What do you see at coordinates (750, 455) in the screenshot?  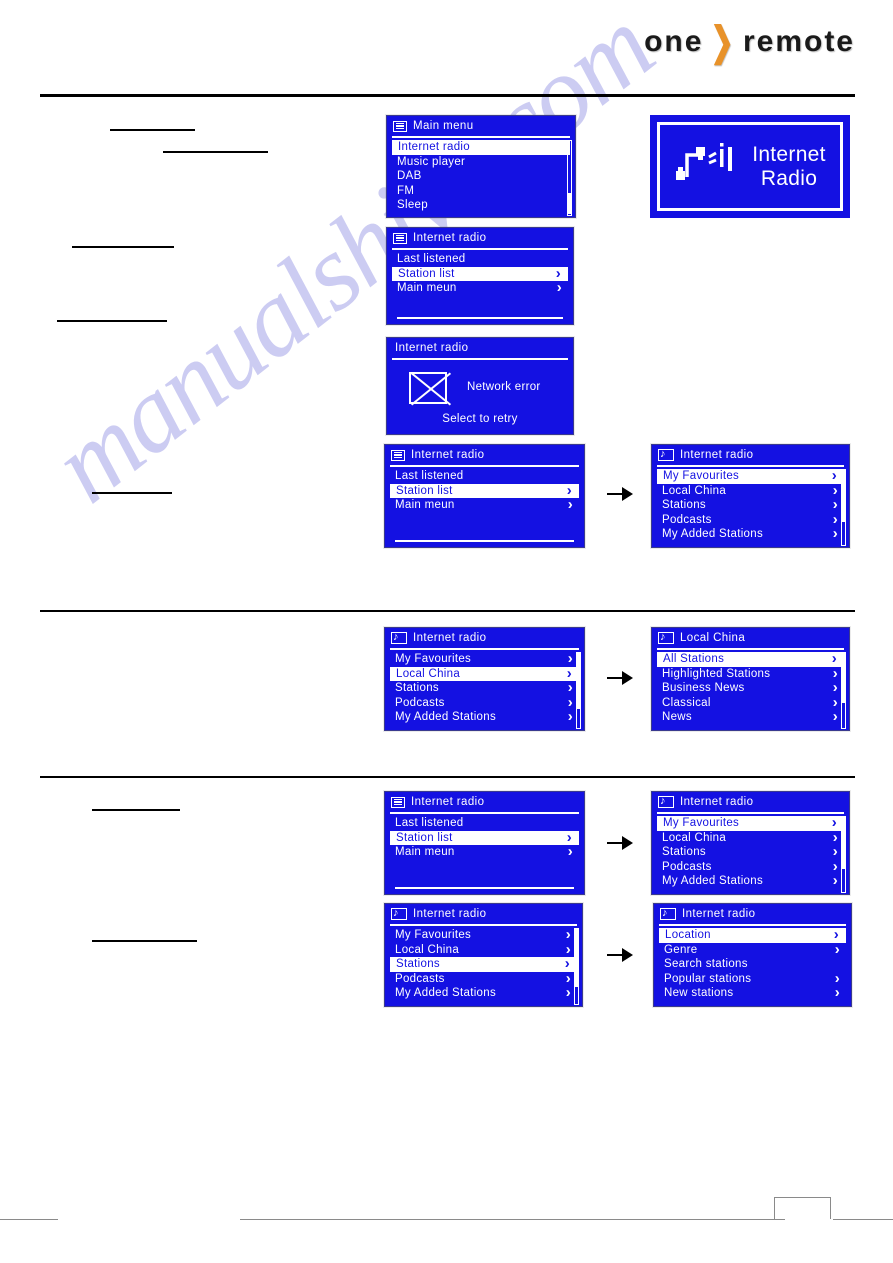 I see `station-list-titlebar: ♪ Internet radio` at bounding box center [750, 455].